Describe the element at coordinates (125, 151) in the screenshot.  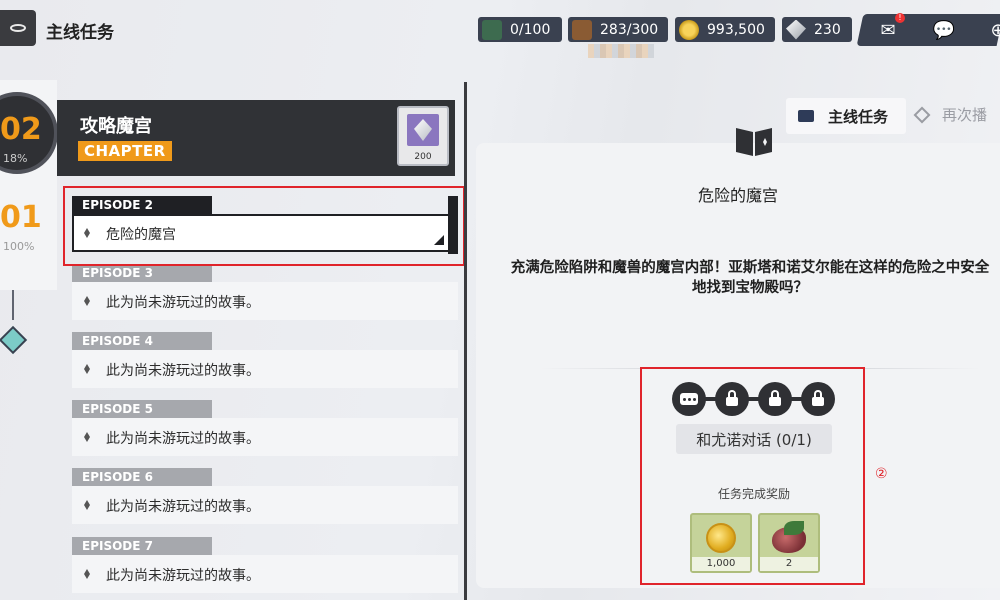
I see `chapter-tag: CHAPTER` at that location.